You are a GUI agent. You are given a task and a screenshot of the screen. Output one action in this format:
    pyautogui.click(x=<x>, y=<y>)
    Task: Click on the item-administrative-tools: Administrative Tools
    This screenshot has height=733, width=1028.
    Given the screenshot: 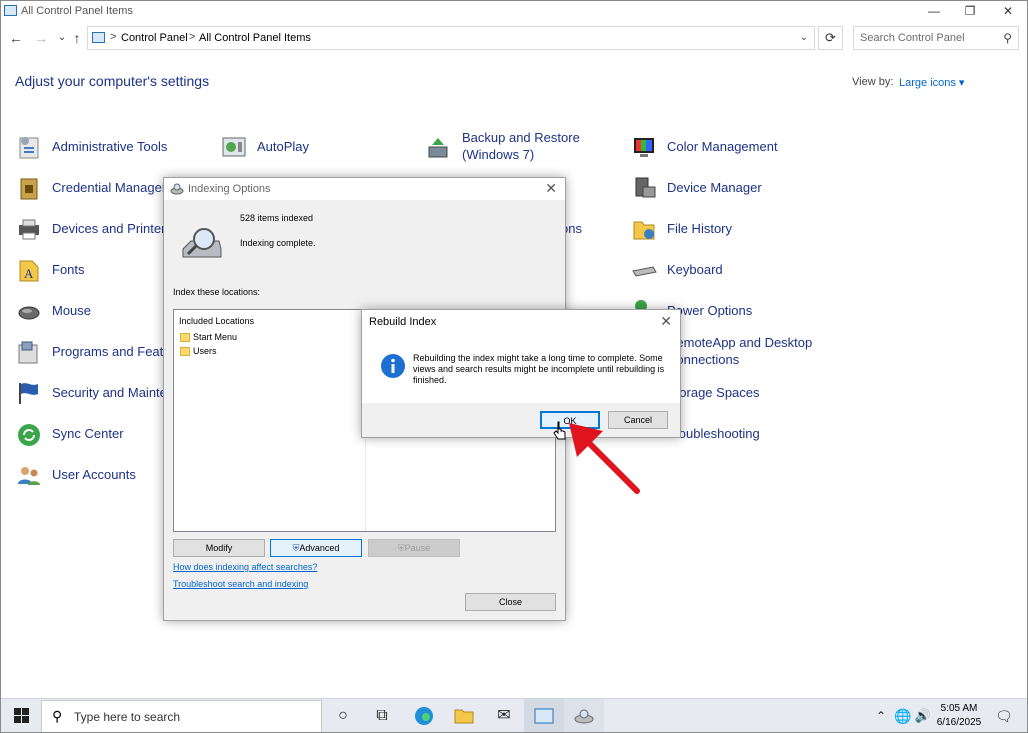 What is the action you would take?
    pyautogui.click(x=92, y=149)
    